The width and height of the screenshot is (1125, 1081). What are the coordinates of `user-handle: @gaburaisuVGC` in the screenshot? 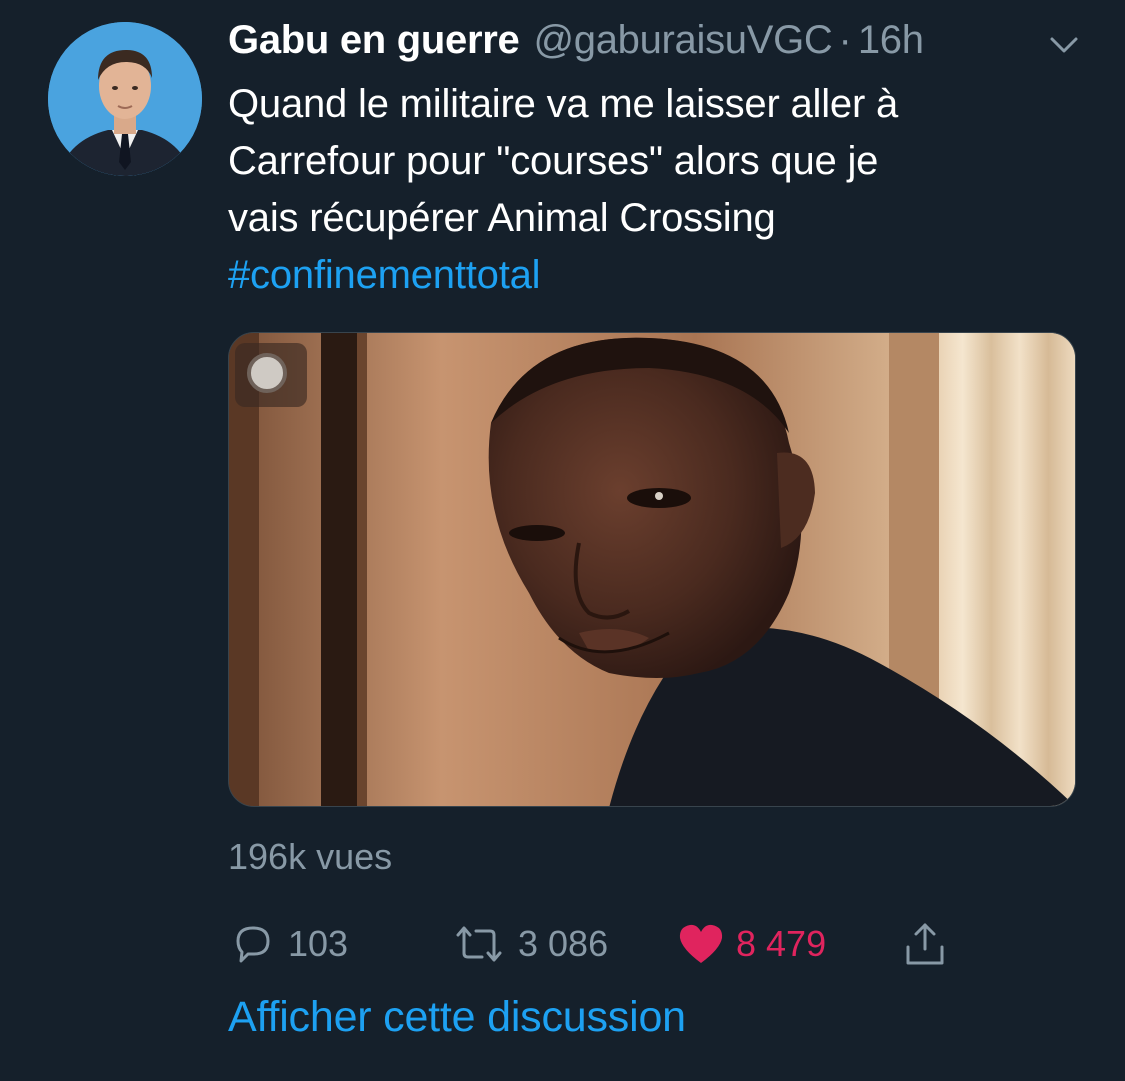 It's located at (682, 40).